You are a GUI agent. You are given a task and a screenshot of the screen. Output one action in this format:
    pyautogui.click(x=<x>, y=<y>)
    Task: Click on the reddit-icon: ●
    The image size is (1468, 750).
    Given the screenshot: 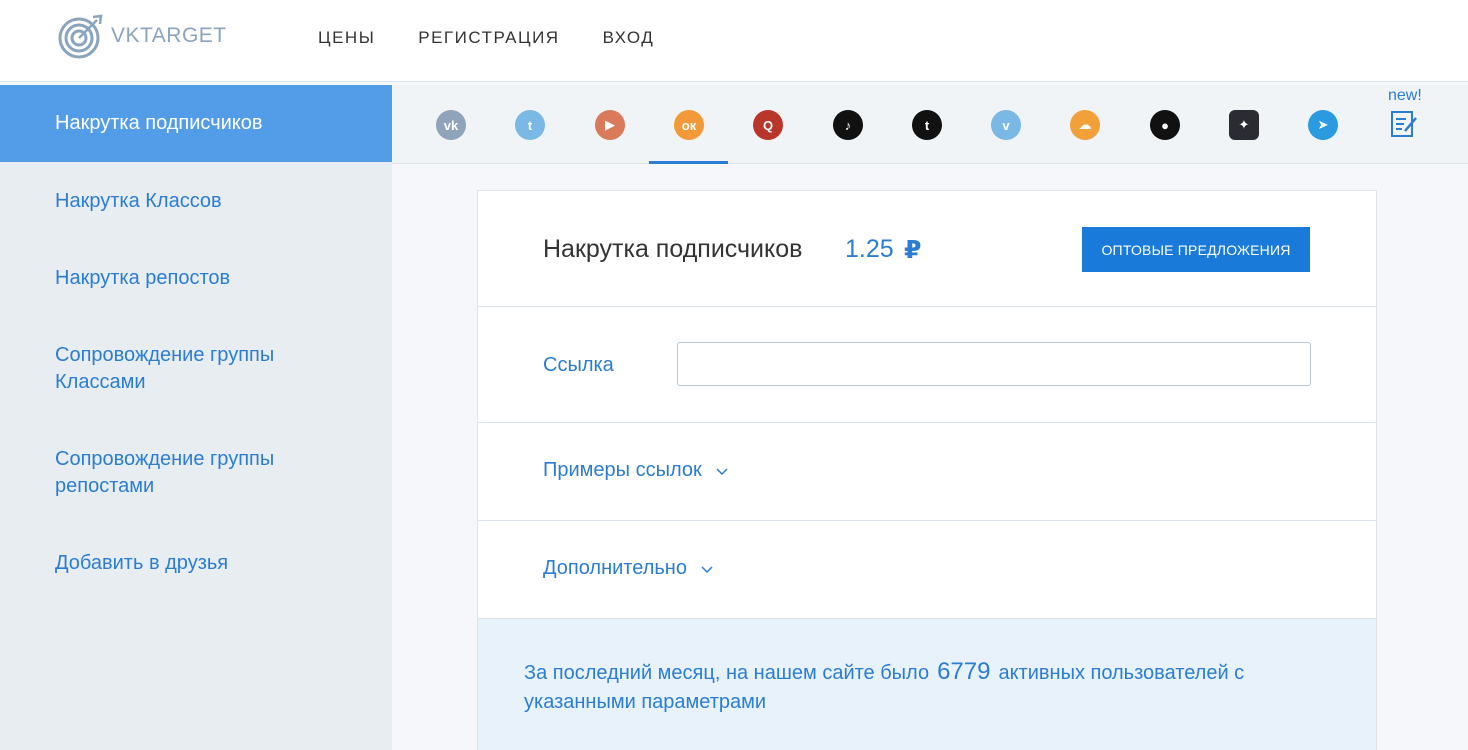 What is the action you would take?
    pyautogui.click(x=1165, y=125)
    